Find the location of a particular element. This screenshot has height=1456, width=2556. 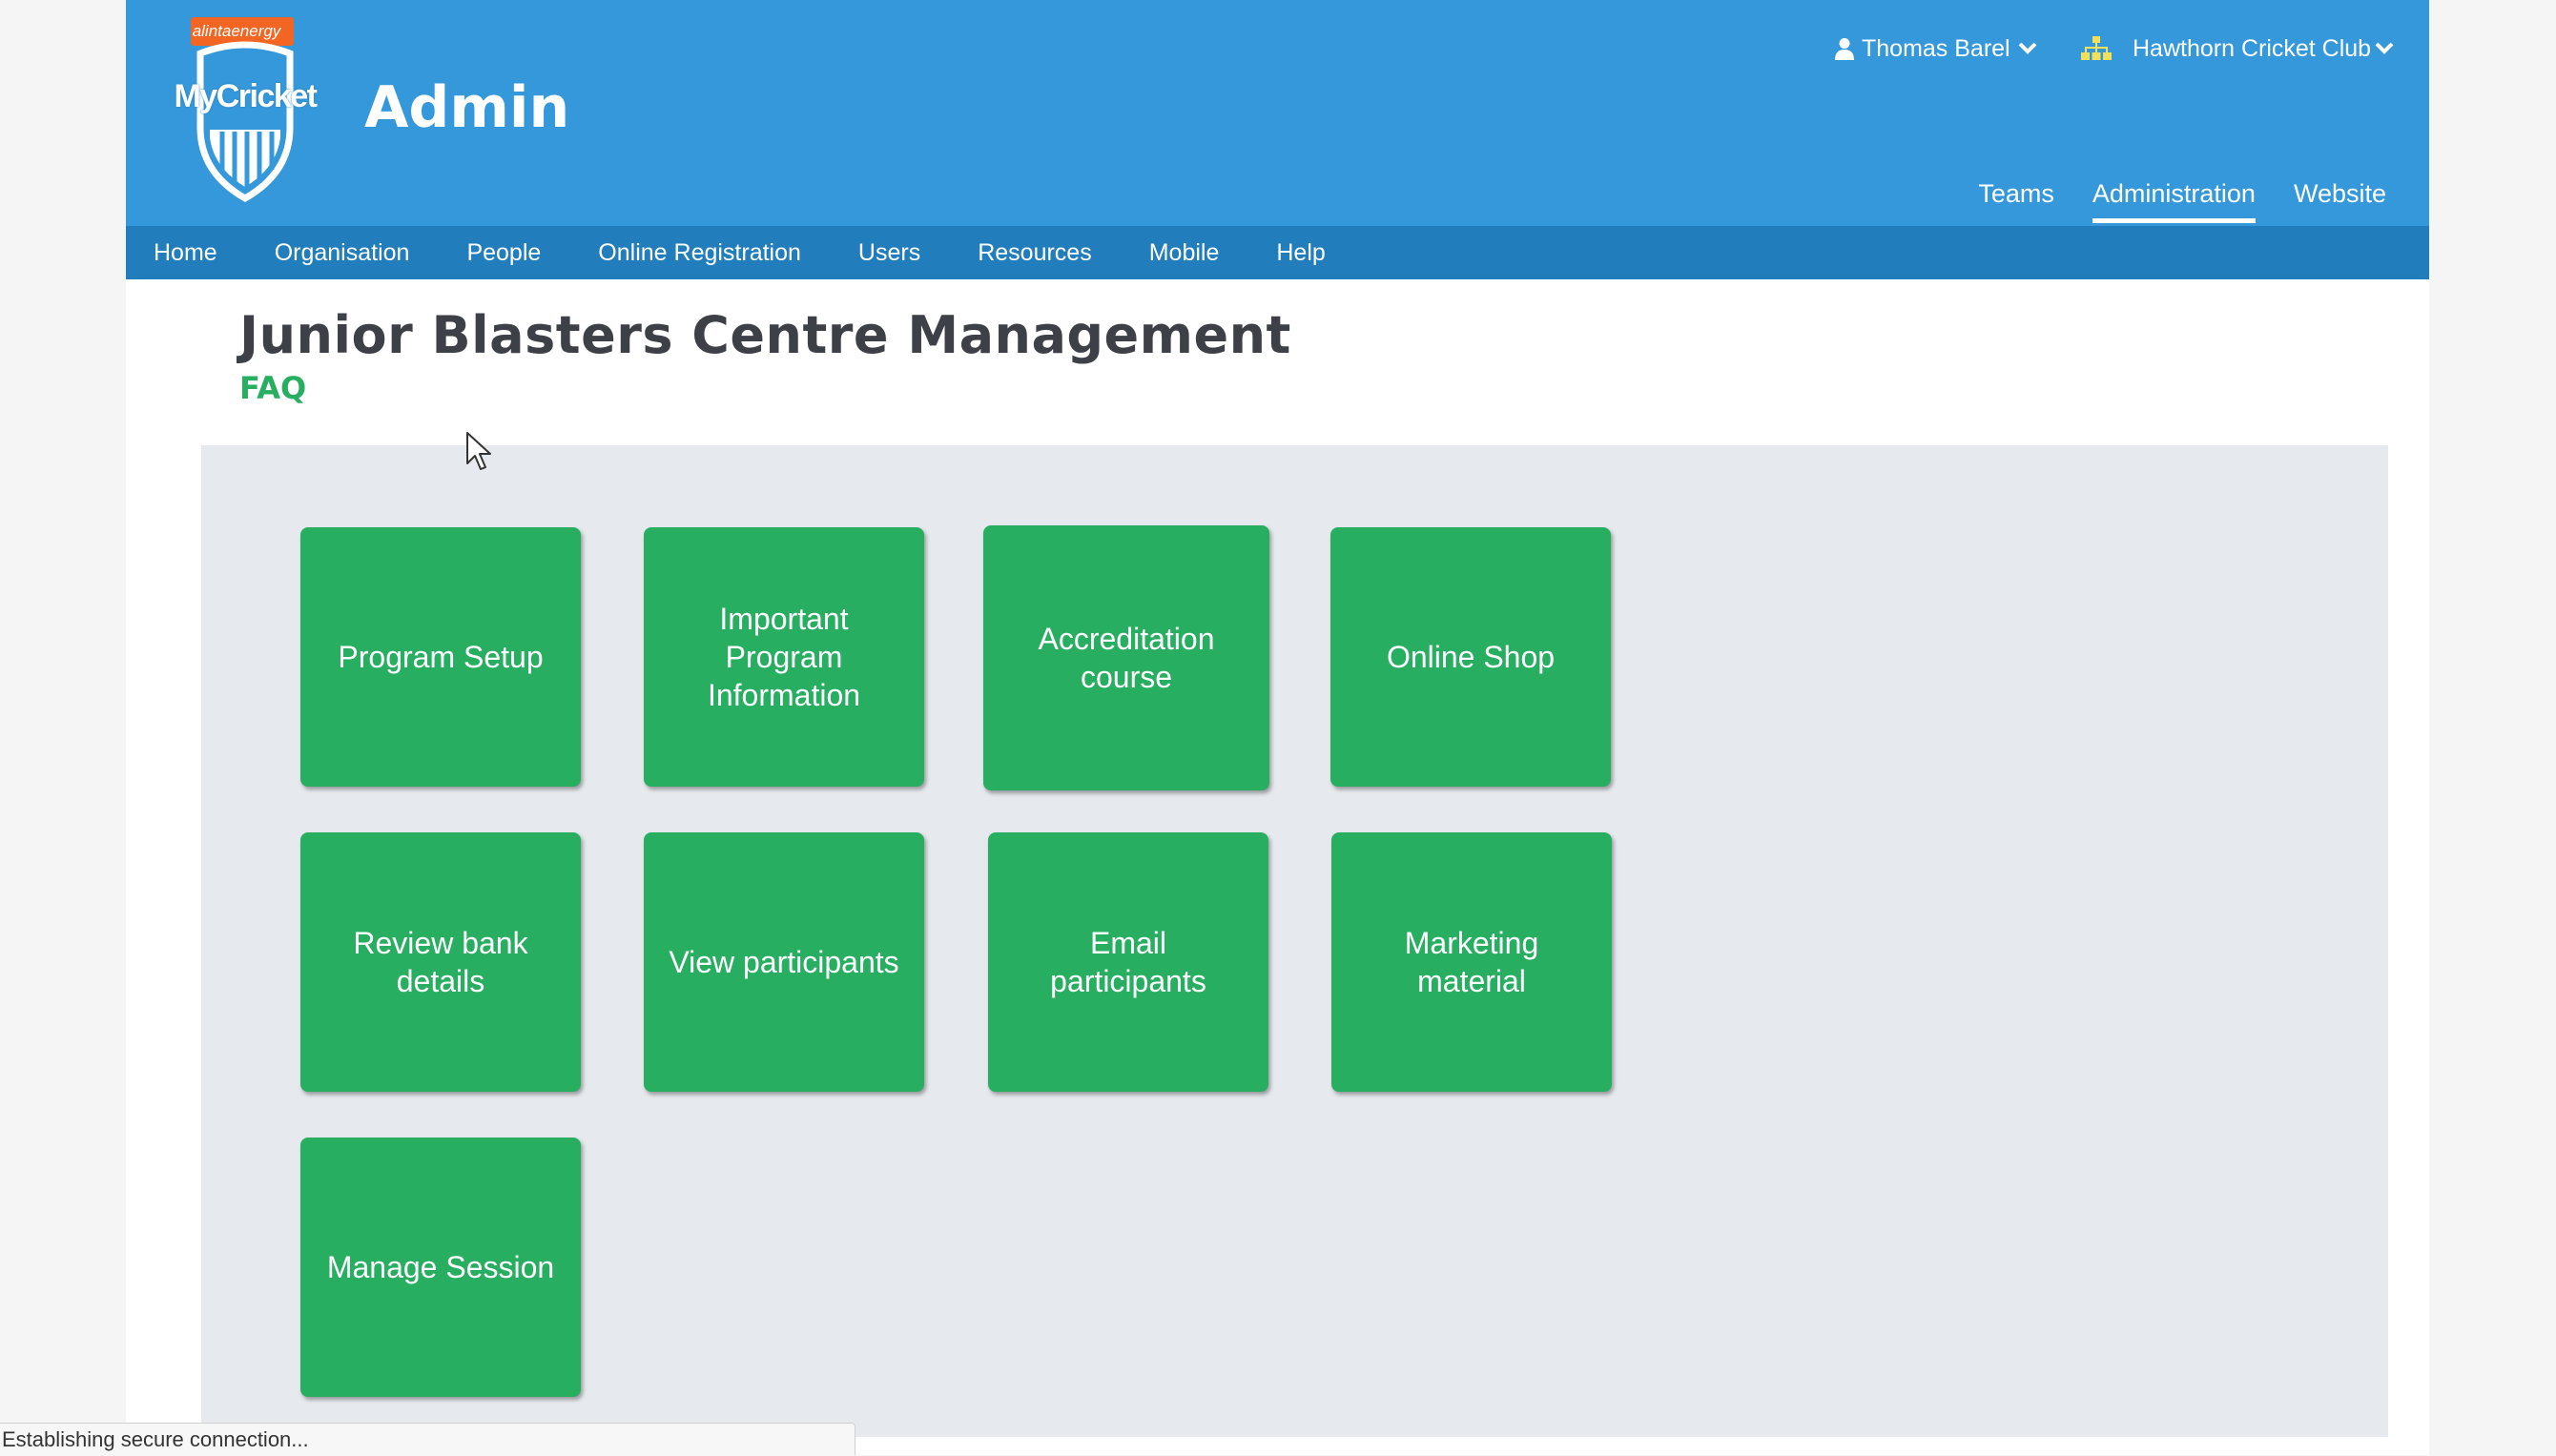

user-icon is located at coordinates (1845, 49).